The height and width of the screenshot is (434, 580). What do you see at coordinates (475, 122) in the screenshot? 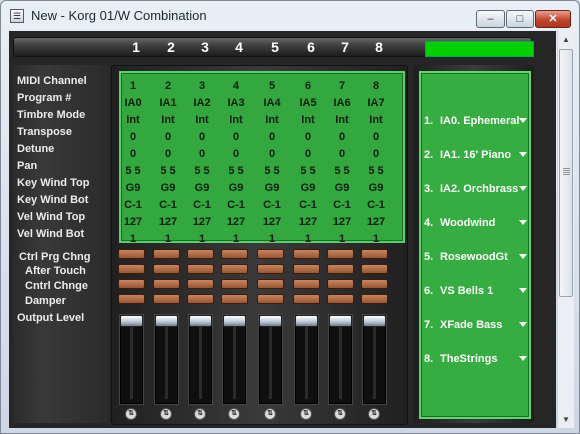
I see `program-select: 1. IA0. Ephemeral` at bounding box center [475, 122].